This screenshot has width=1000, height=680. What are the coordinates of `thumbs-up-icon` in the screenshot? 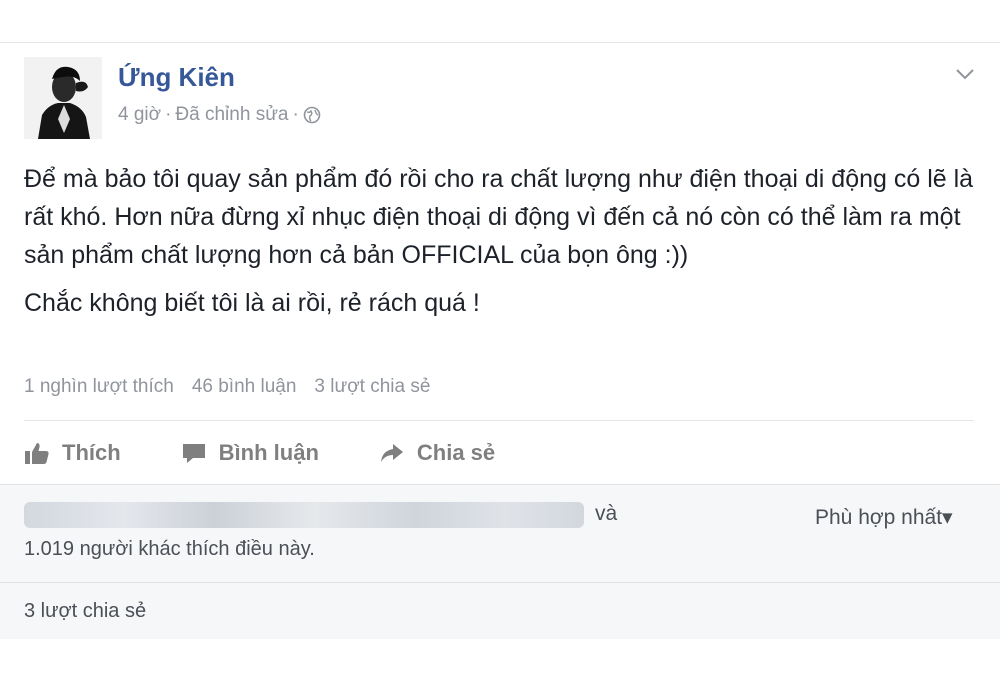 It's located at (37, 453).